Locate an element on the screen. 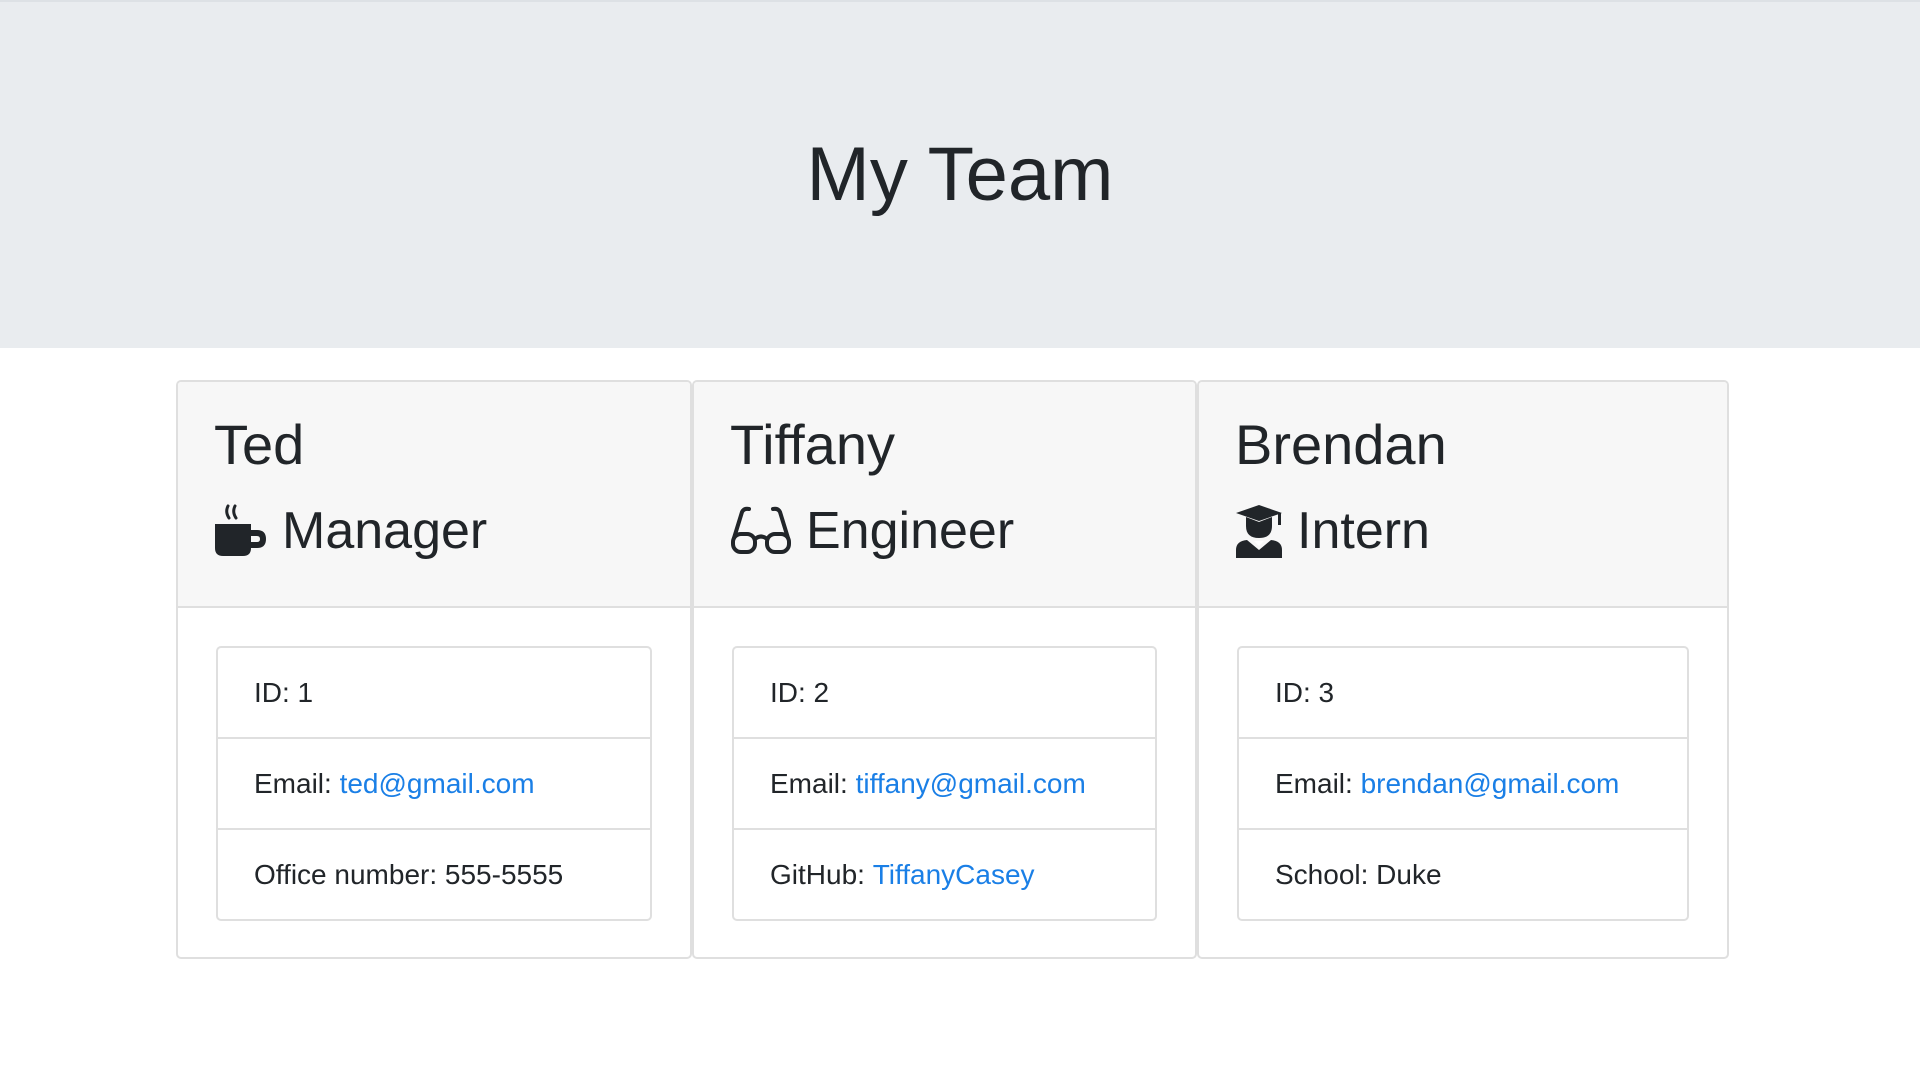 This screenshot has height=1080, width=1920. github-label: GitHub: is located at coordinates (821, 874).